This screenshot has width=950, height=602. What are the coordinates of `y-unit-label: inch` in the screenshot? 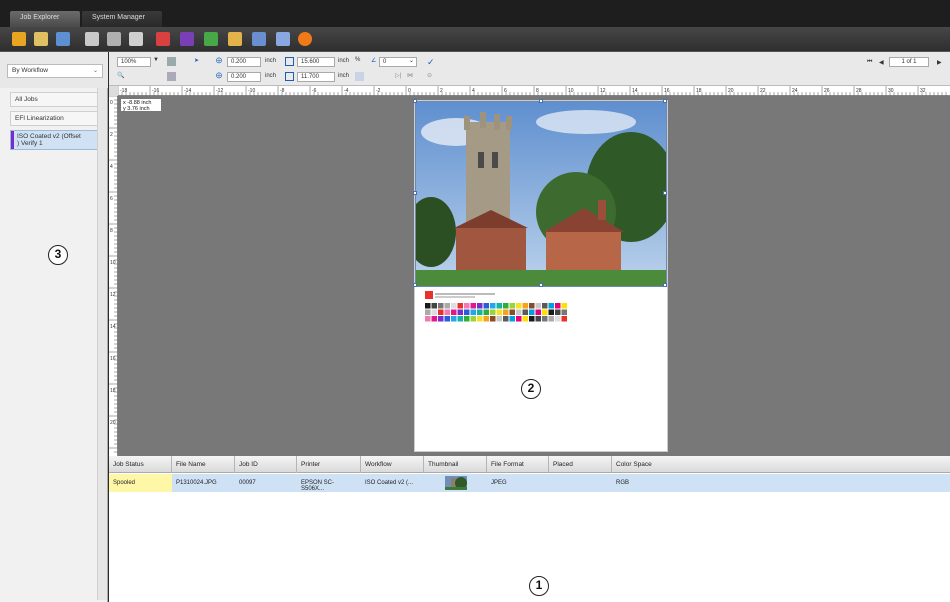 It's located at (271, 76).